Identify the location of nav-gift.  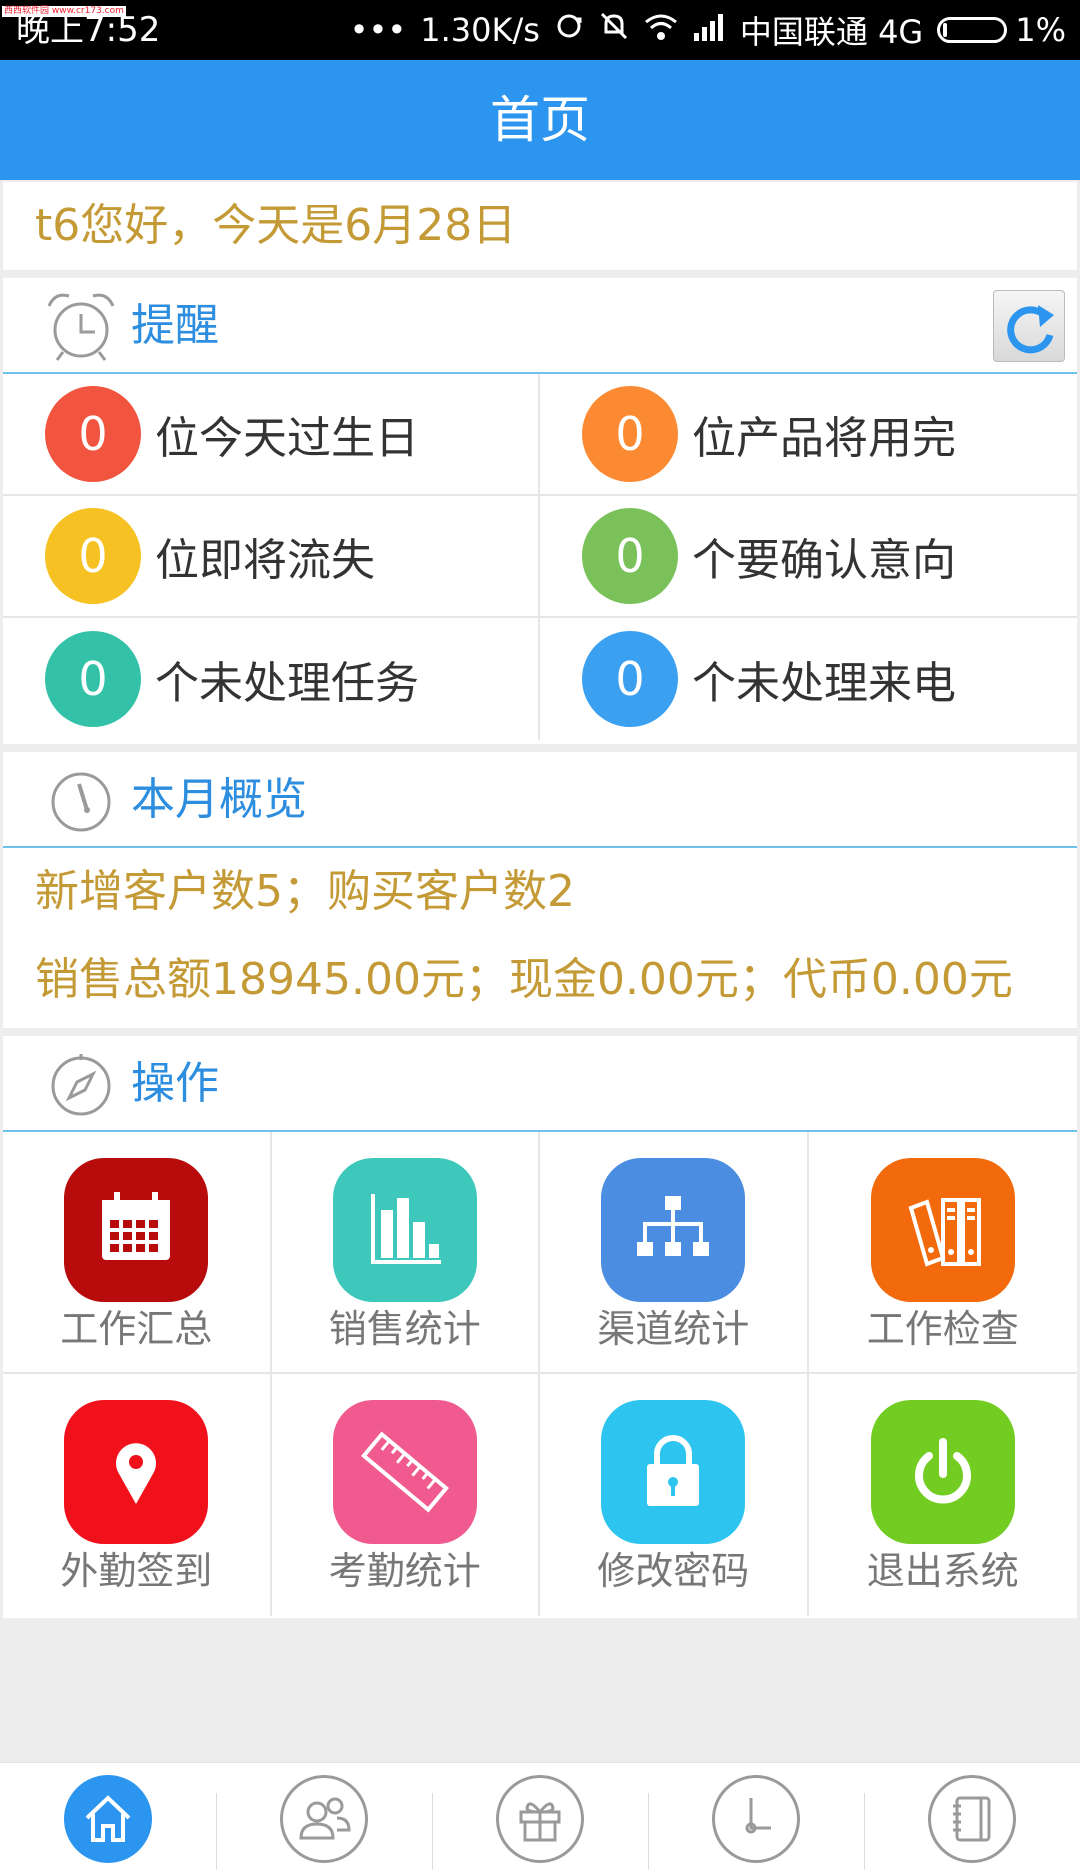
(540, 1816).